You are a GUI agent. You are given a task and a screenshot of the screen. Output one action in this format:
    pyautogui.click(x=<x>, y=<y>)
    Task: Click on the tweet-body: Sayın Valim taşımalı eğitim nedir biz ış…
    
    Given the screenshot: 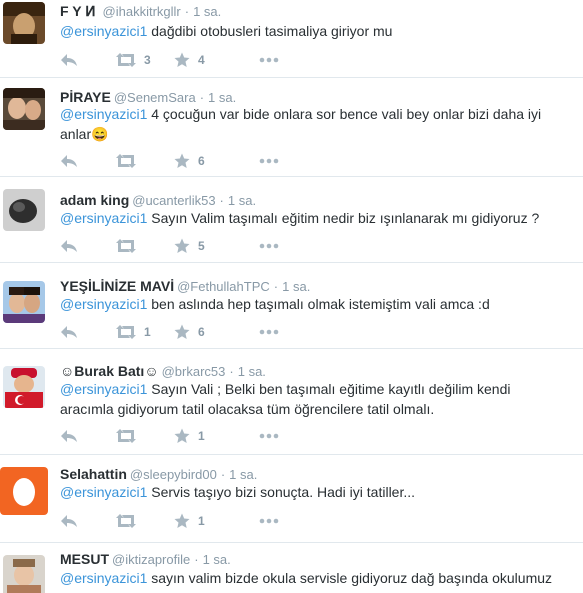 What is the action you would take?
    pyautogui.click(x=343, y=218)
    